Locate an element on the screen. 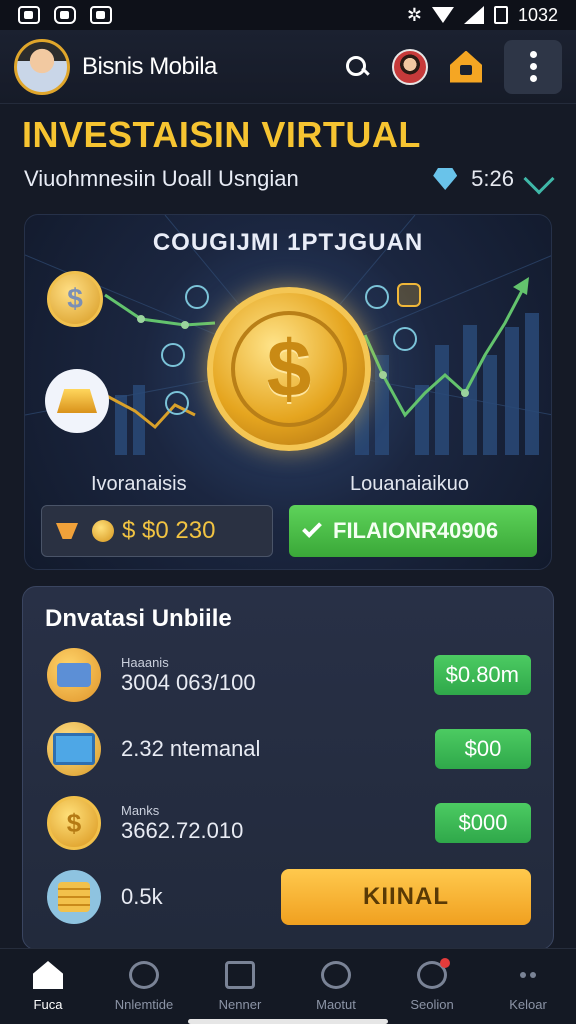 Image resolution: width=576 pixels, height=1024 pixels. wallet-badge-icon is located at coordinates (409, 295).